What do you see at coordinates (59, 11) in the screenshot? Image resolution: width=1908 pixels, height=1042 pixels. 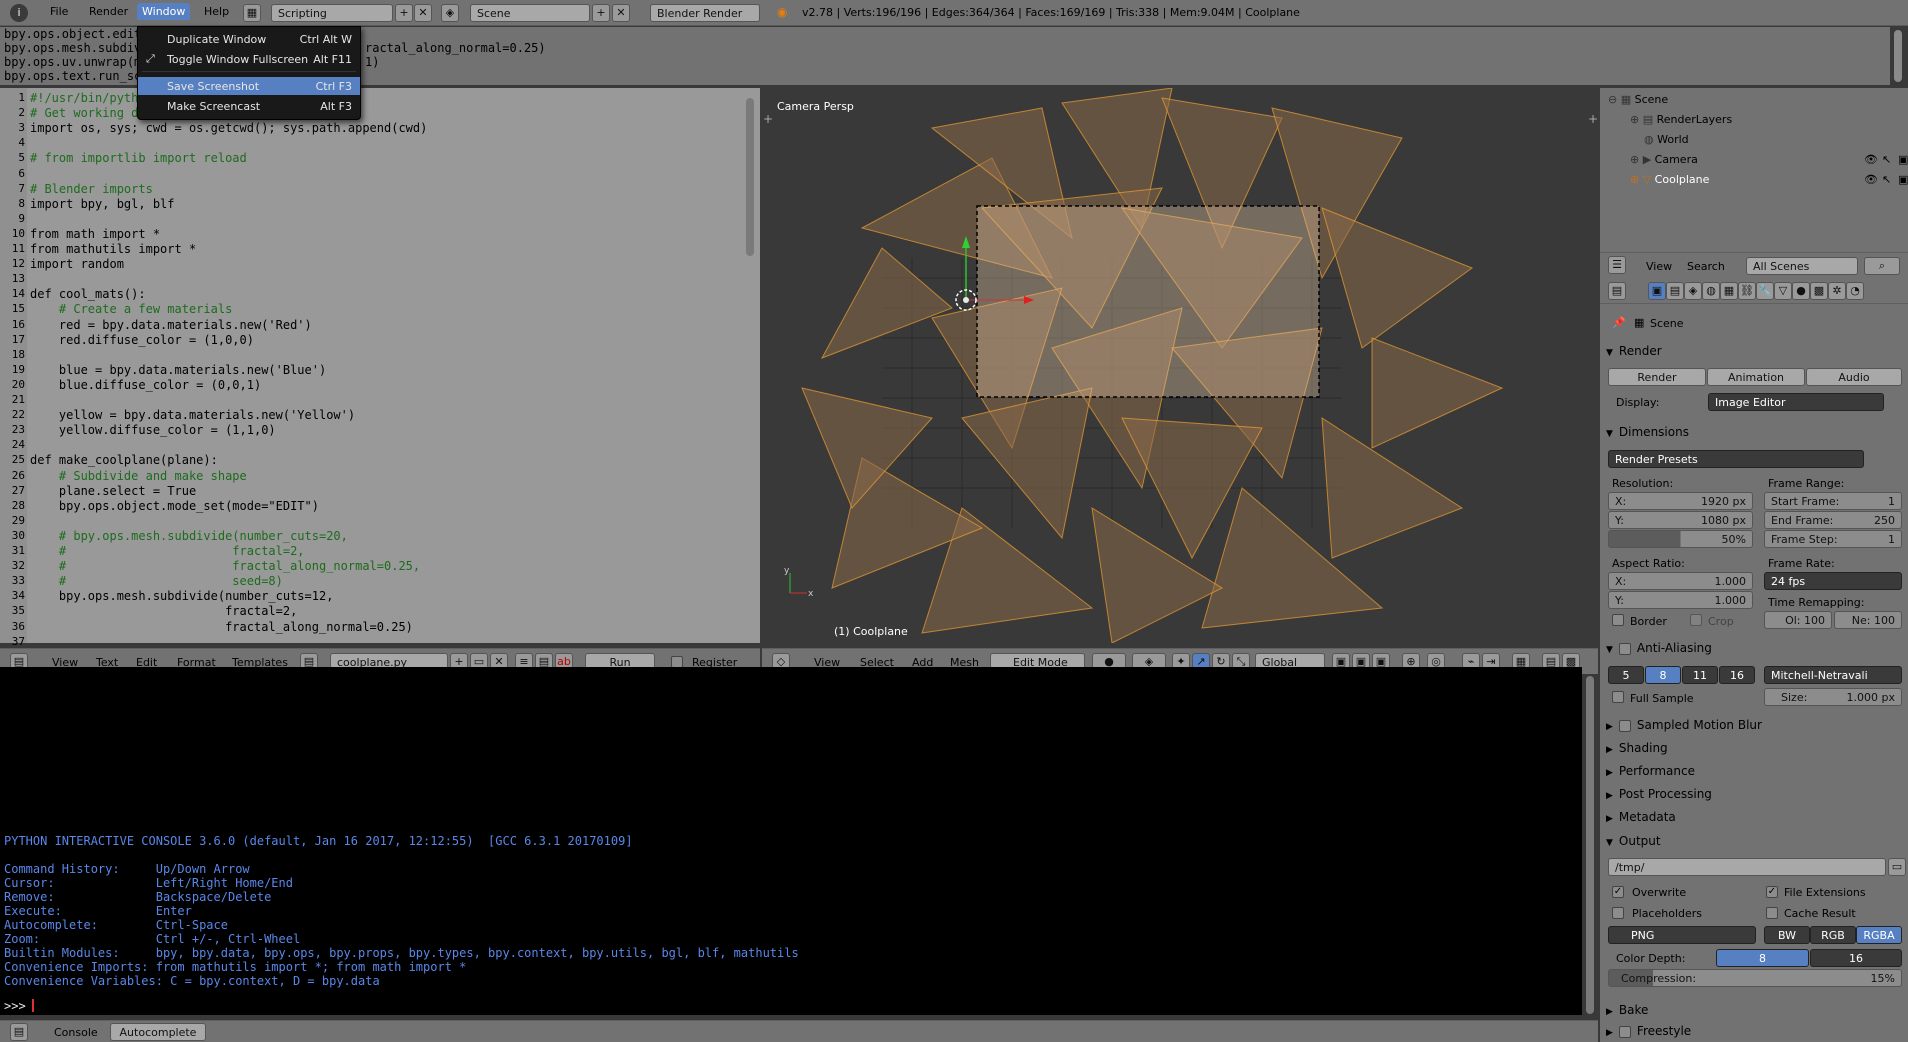 I see `menu-file: File` at bounding box center [59, 11].